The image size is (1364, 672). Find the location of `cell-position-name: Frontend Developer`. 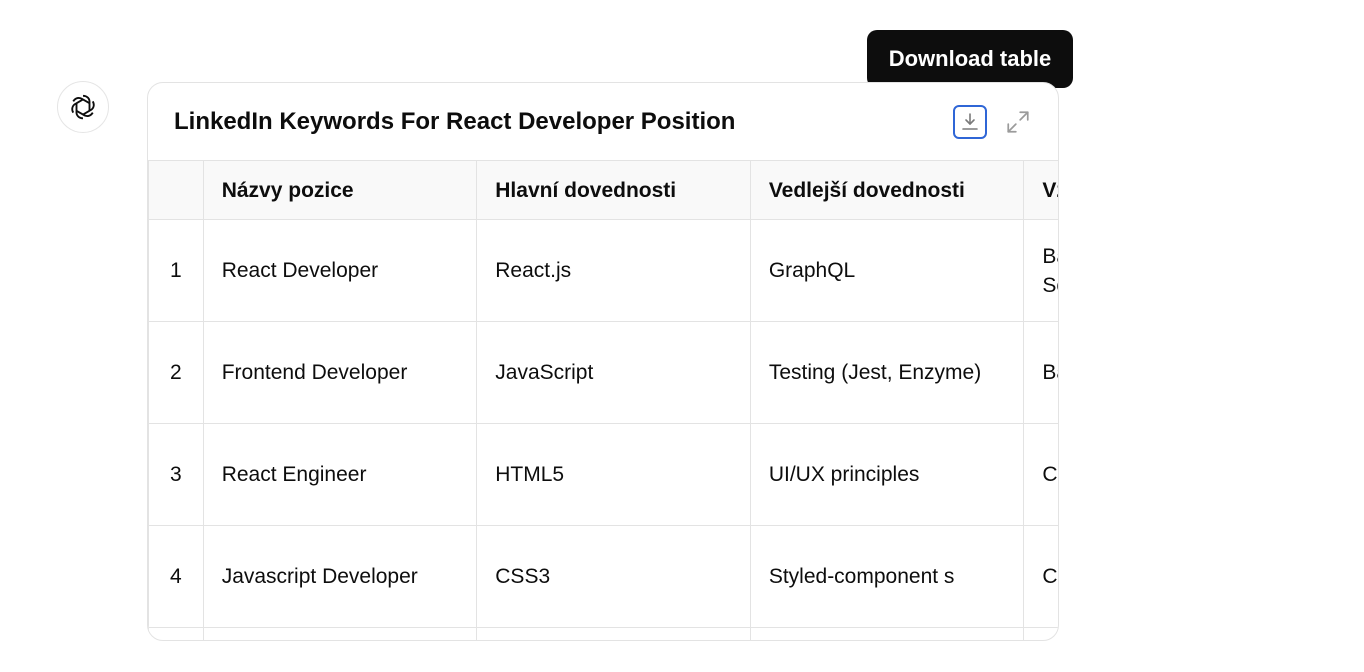

cell-position-name: Frontend Developer is located at coordinates (340, 372).